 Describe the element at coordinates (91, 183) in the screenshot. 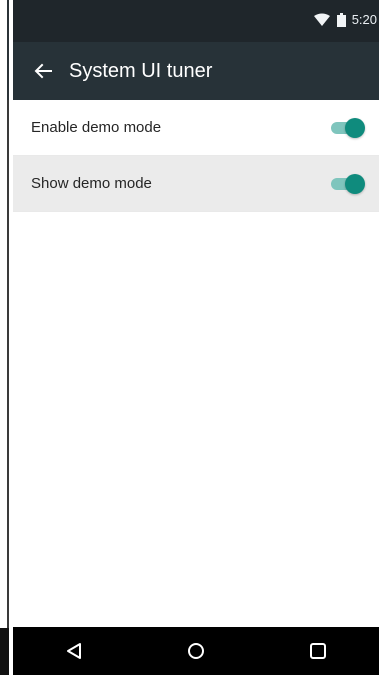

I see `setting-label: Show demo mode` at that location.